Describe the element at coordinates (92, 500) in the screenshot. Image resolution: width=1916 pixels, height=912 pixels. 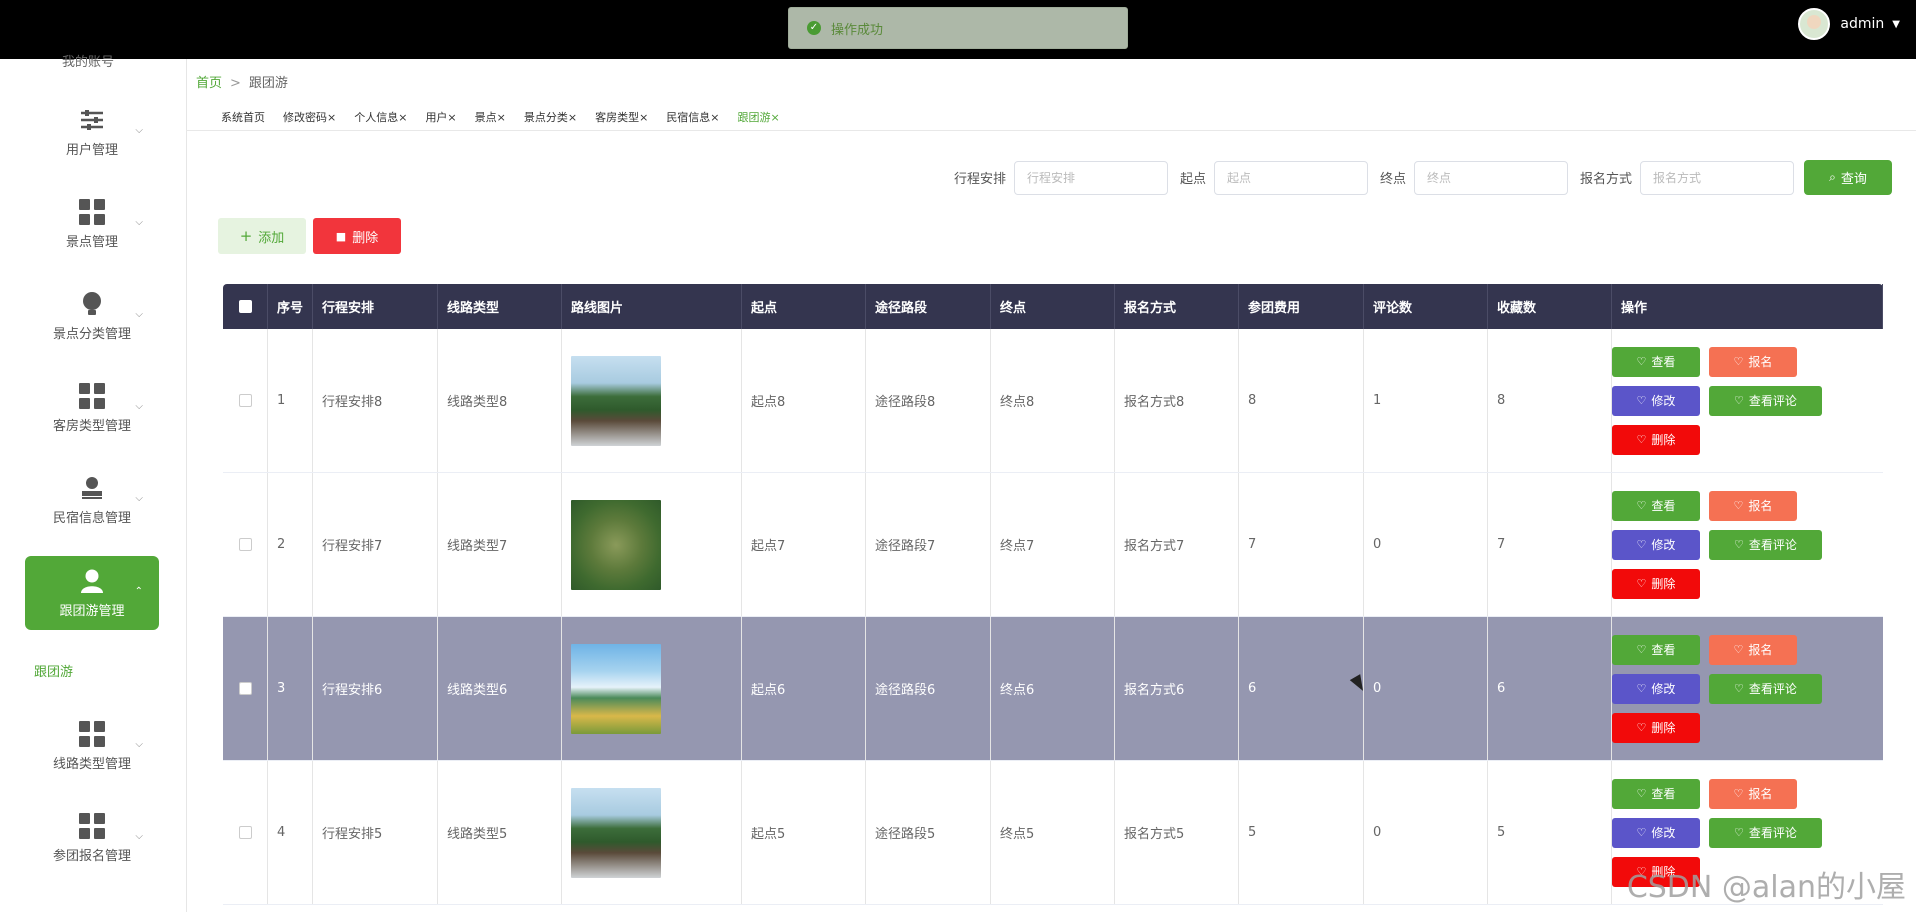
I see `sidebar-item-homestay: 民宿信息管理 ⌵` at that location.